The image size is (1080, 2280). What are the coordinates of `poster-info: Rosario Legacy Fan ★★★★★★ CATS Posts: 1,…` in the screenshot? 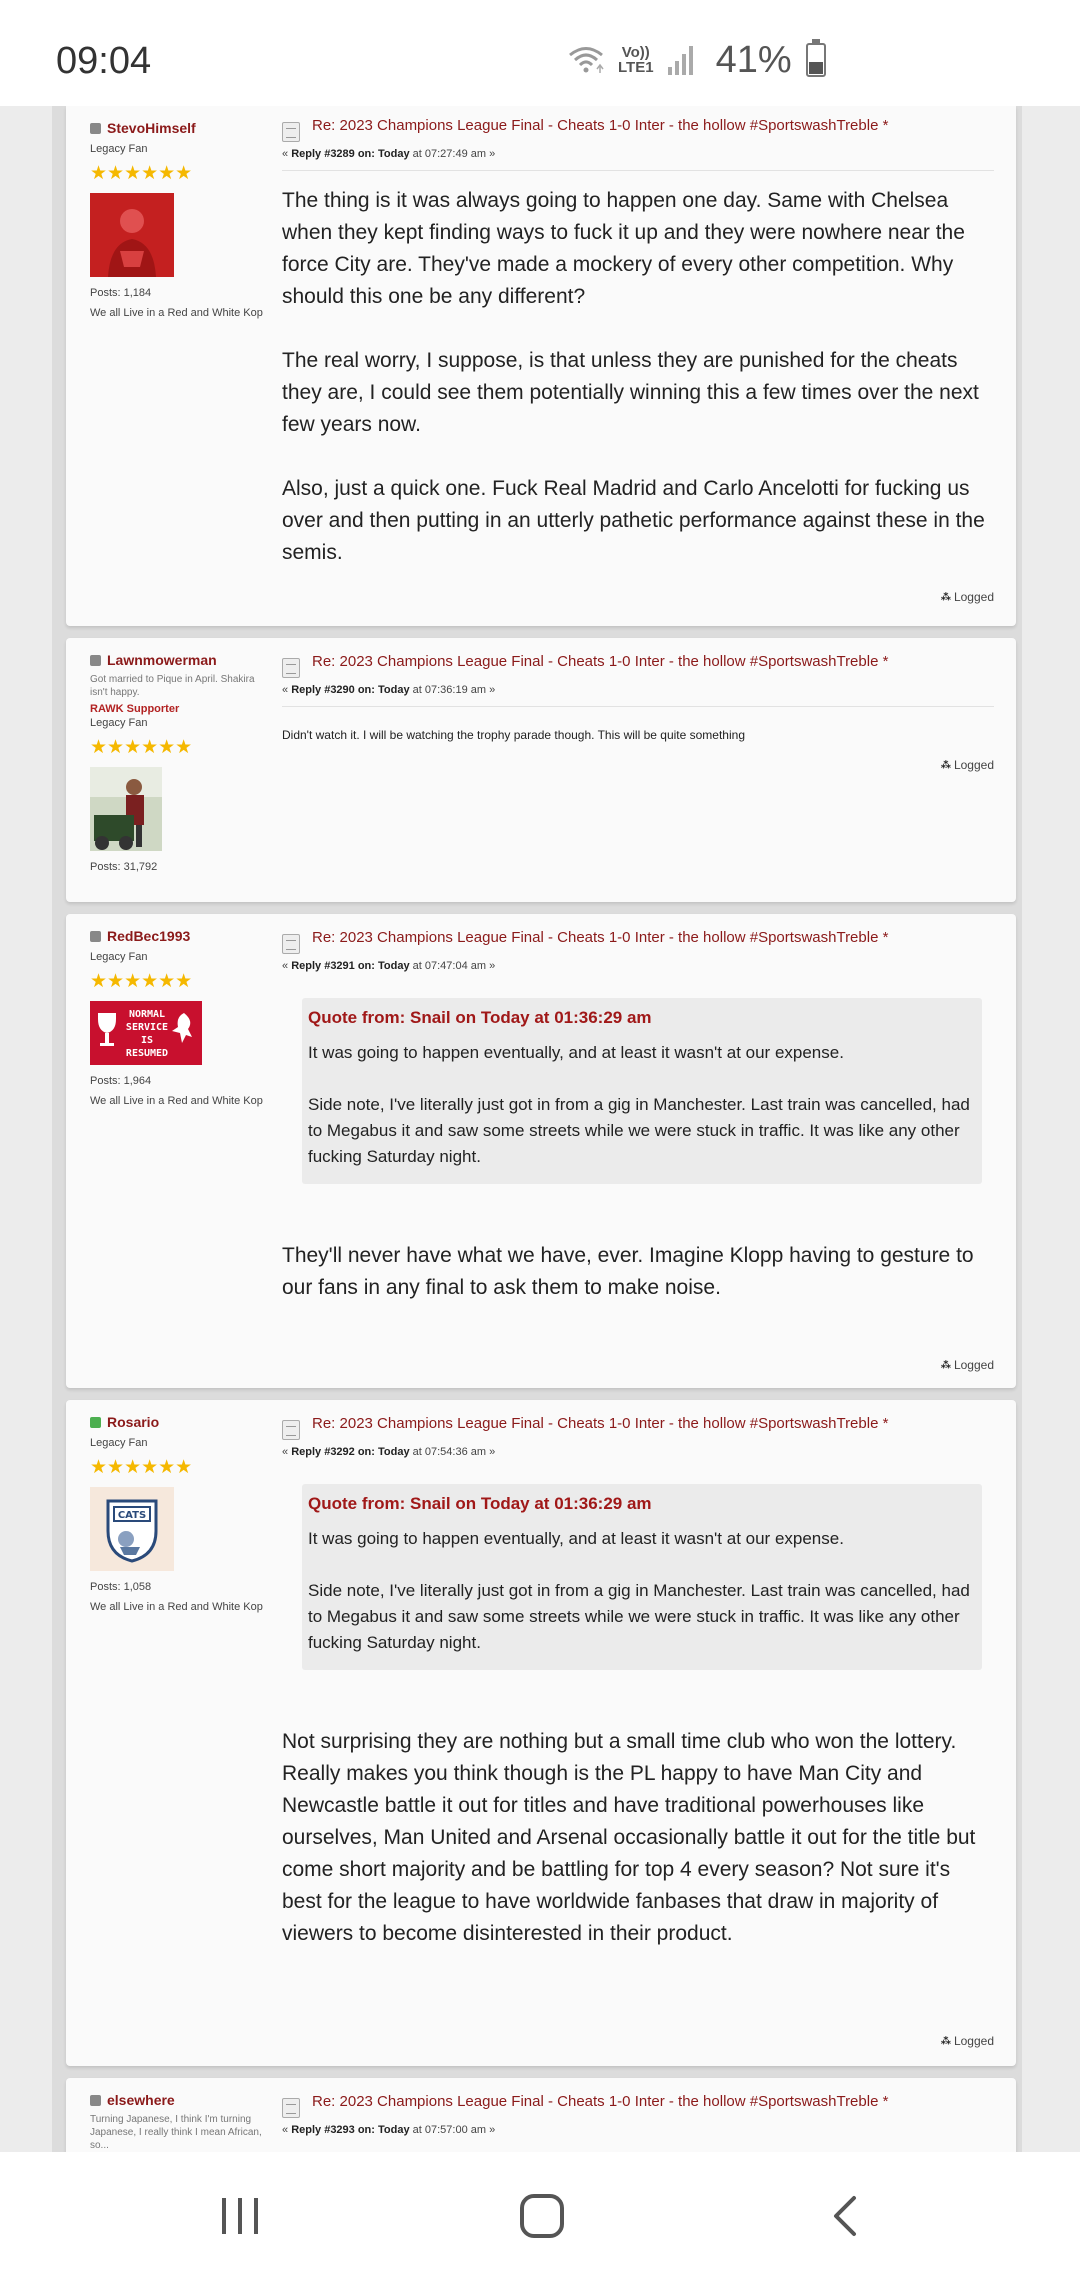 It's located at (180, 1514).